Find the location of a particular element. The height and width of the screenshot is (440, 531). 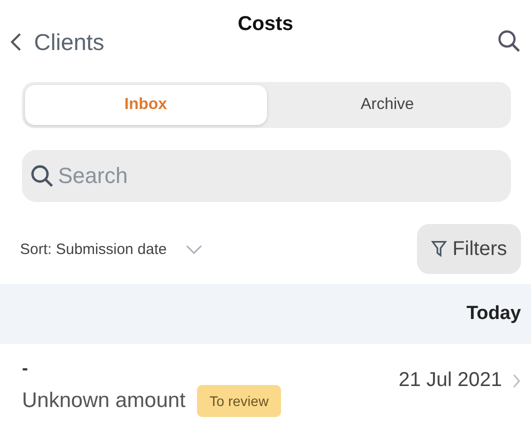

segment-tab: Archive is located at coordinates (387, 105).